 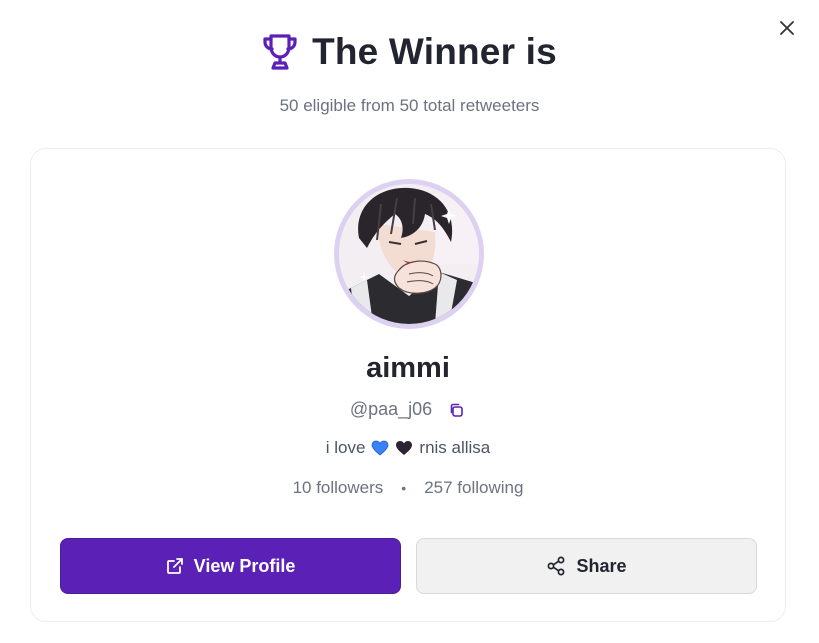 What do you see at coordinates (474, 487) in the screenshot?
I see `following-count: 257 following` at bounding box center [474, 487].